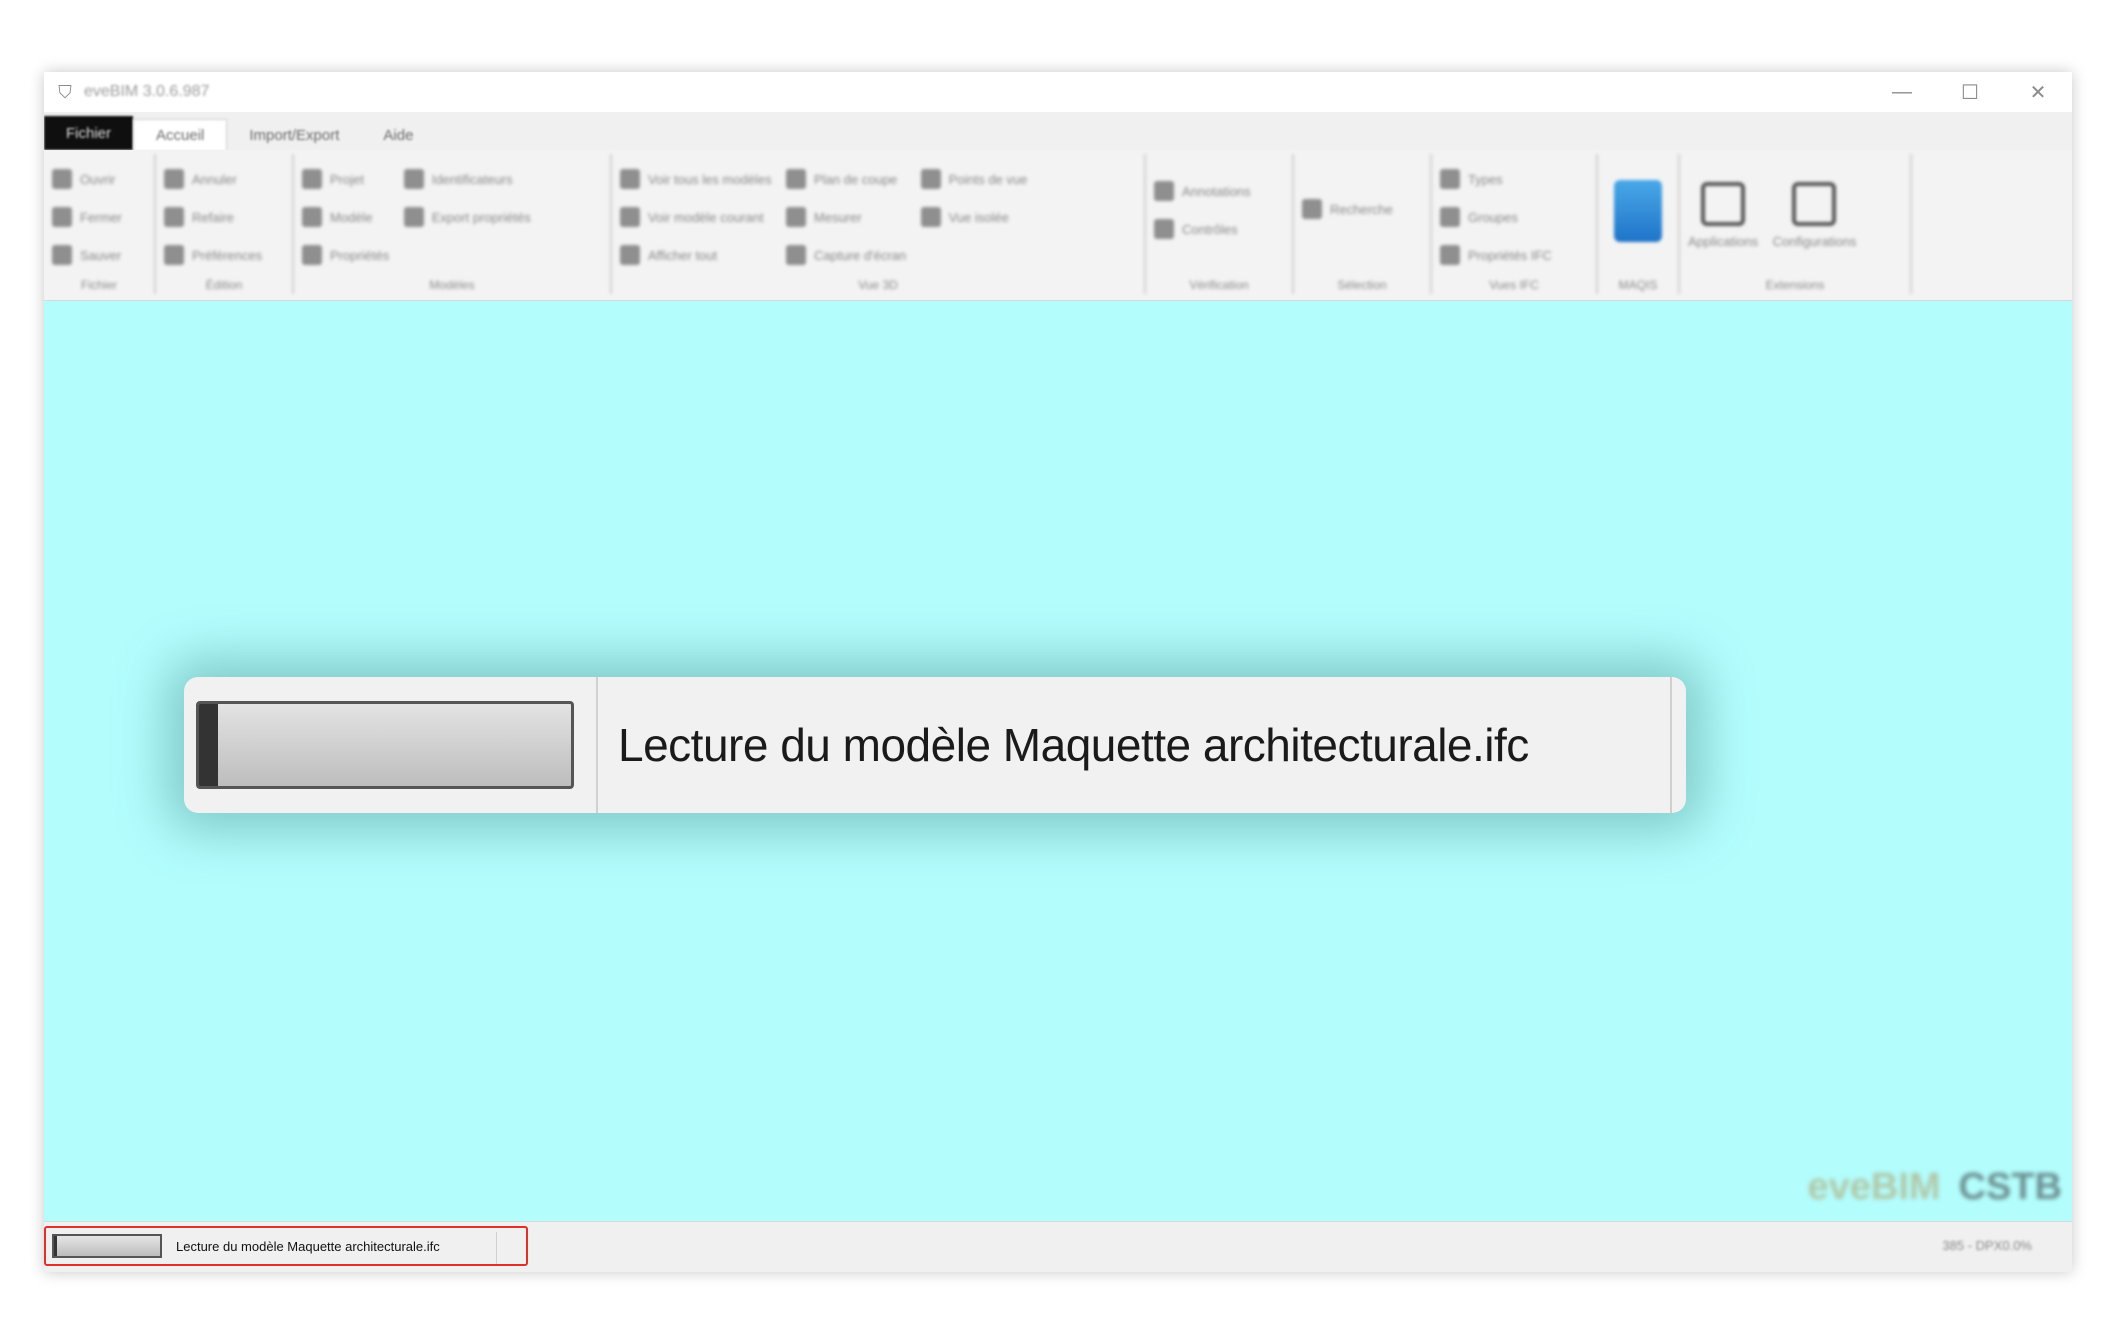 The width and height of the screenshot is (2112, 1334). Describe the element at coordinates (1496, 217) in the screenshot. I see `groups-button: Groupes` at that location.